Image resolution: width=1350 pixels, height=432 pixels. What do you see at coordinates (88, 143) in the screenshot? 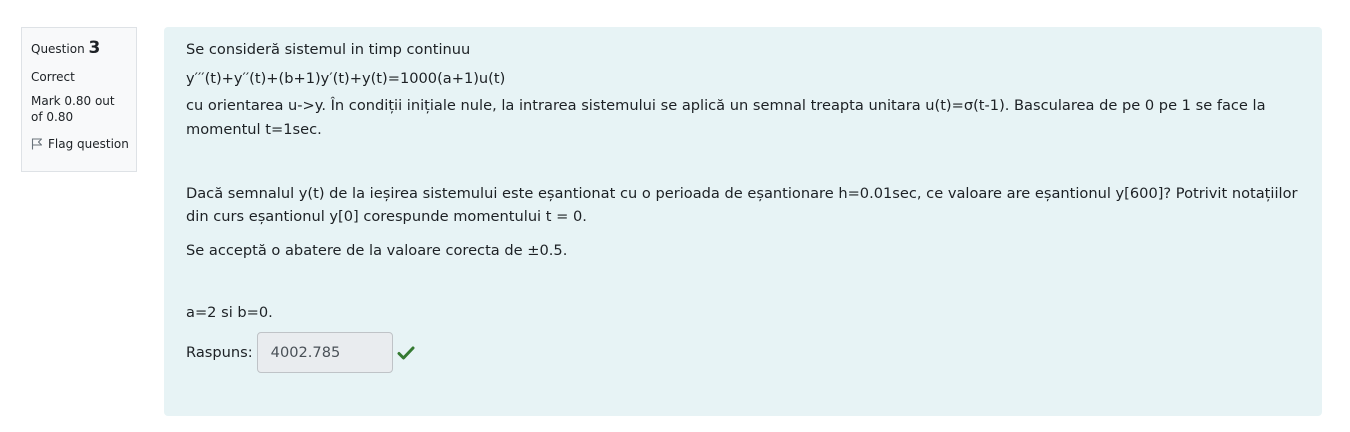
I see `flag-question-label: Flag question` at bounding box center [88, 143].